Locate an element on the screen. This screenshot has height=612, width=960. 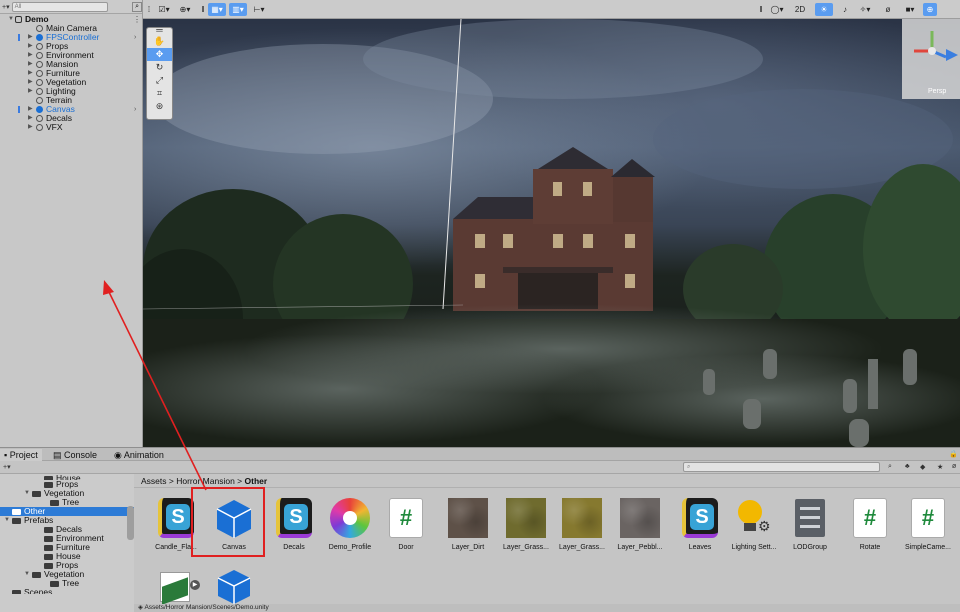
asset-thumbnail: S is located at coordinates (294, 518).